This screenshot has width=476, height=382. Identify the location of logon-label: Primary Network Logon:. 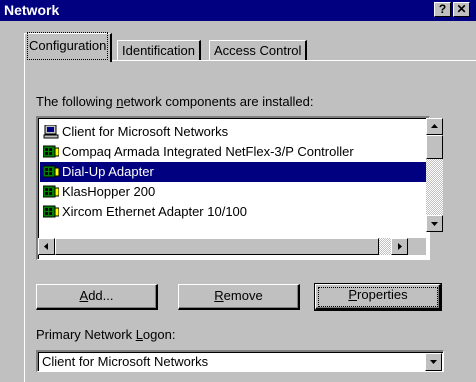
(106, 334).